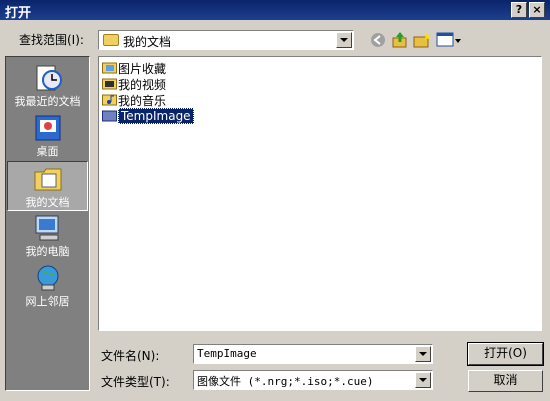 Image resolution: width=550 pixels, height=401 pixels. I want to click on place-desktop: 桌面, so click(47, 136).